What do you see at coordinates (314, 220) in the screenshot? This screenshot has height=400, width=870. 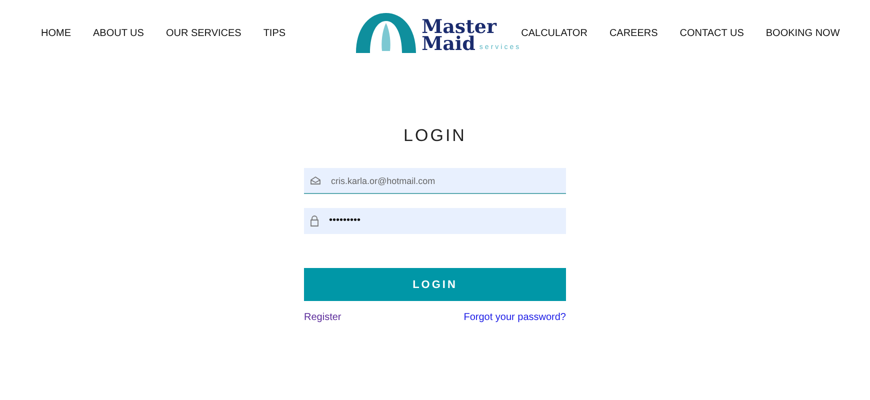 I see `lock-icon` at bounding box center [314, 220].